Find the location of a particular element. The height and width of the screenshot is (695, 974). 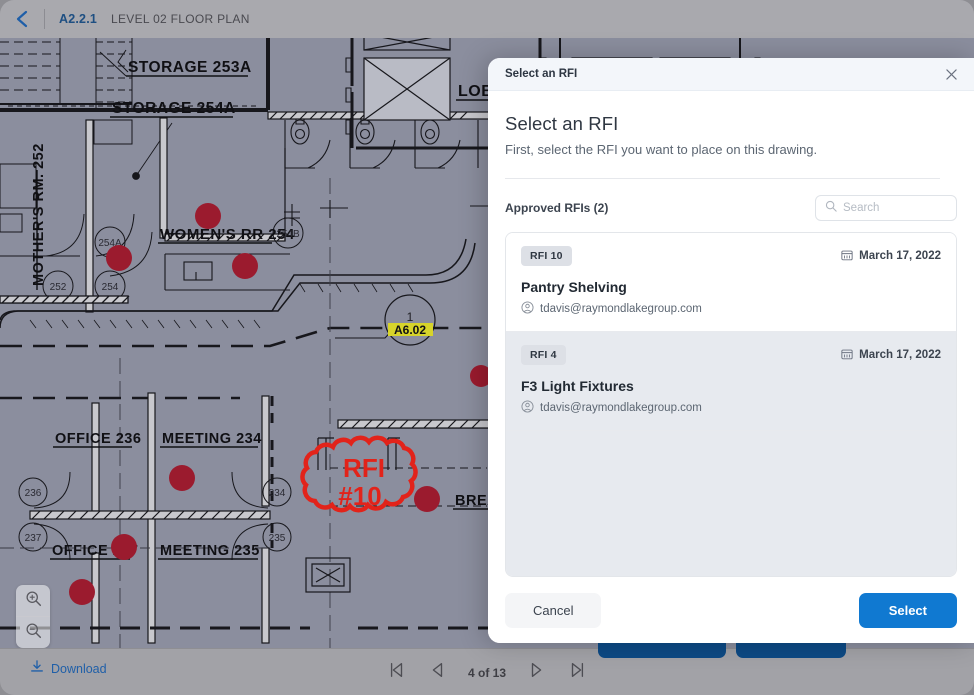

magnifier-minus-icon is located at coordinates (33, 633).